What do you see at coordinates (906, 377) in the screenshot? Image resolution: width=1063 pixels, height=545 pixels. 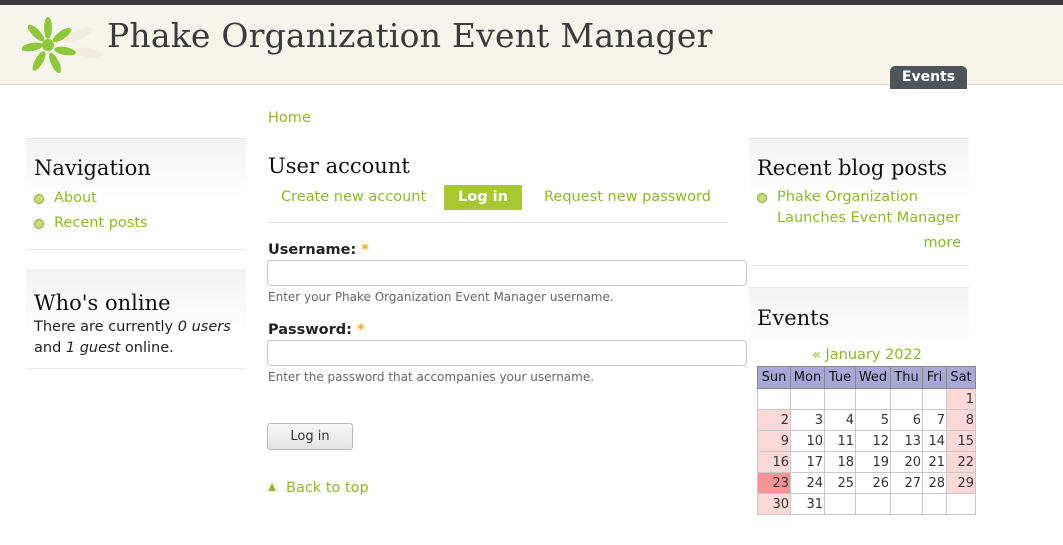 I see `weekday-header: Thu` at bounding box center [906, 377].